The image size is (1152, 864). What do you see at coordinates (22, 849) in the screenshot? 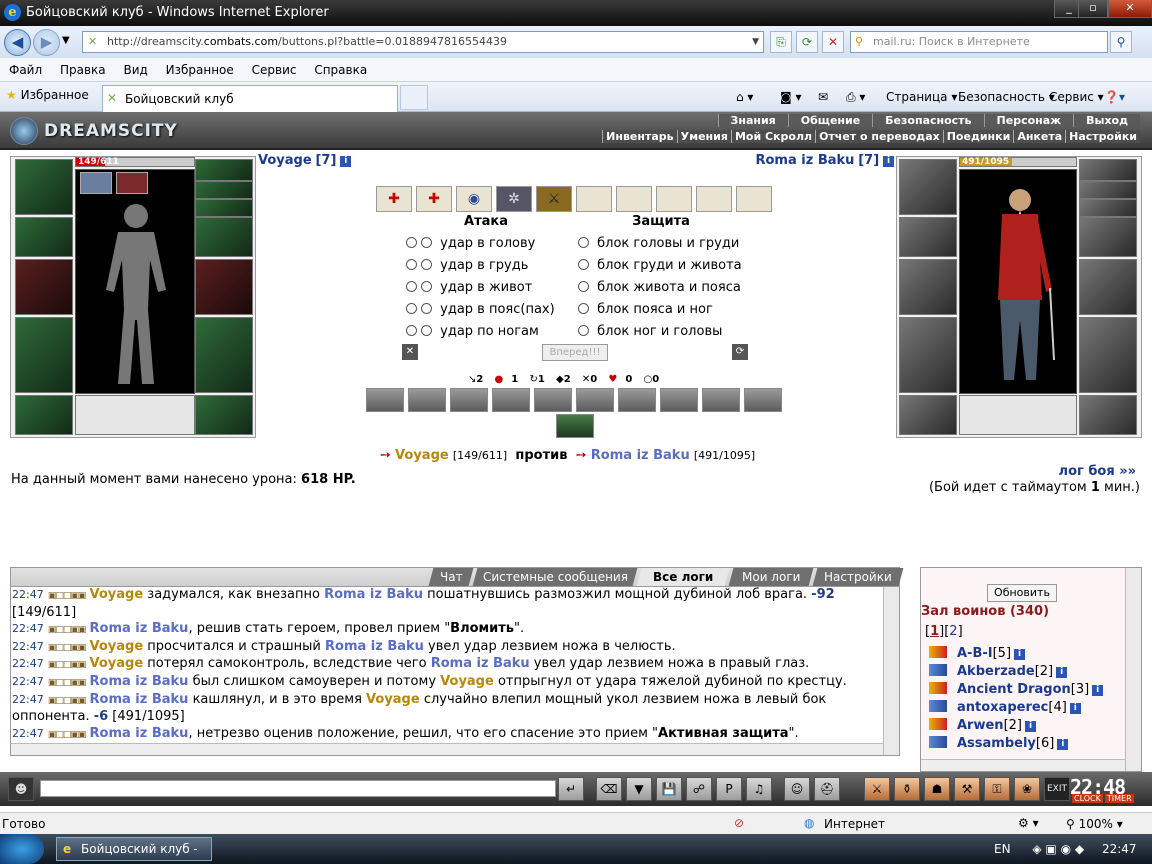
I see `start-button` at bounding box center [22, 849].